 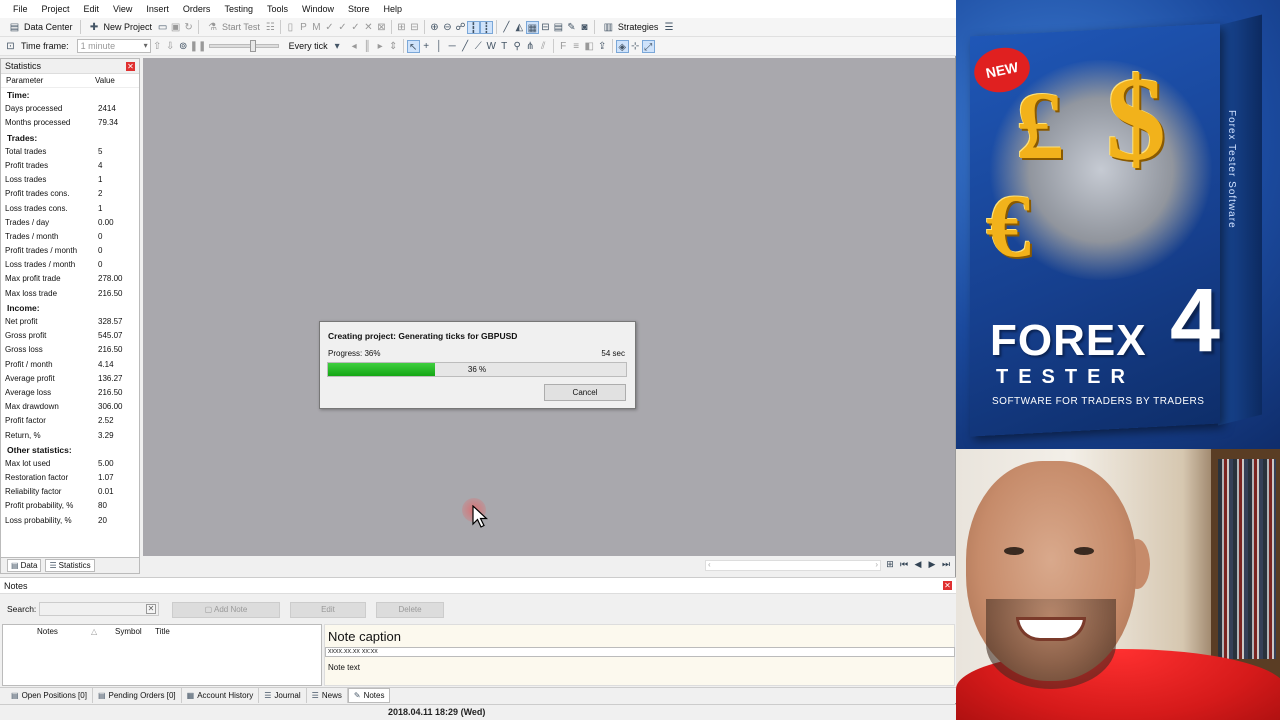 What do you see at coordinates (668, 27) in the screenshot?
I see `strategy-list-icon: ☰` at bounding box center [668, 27].